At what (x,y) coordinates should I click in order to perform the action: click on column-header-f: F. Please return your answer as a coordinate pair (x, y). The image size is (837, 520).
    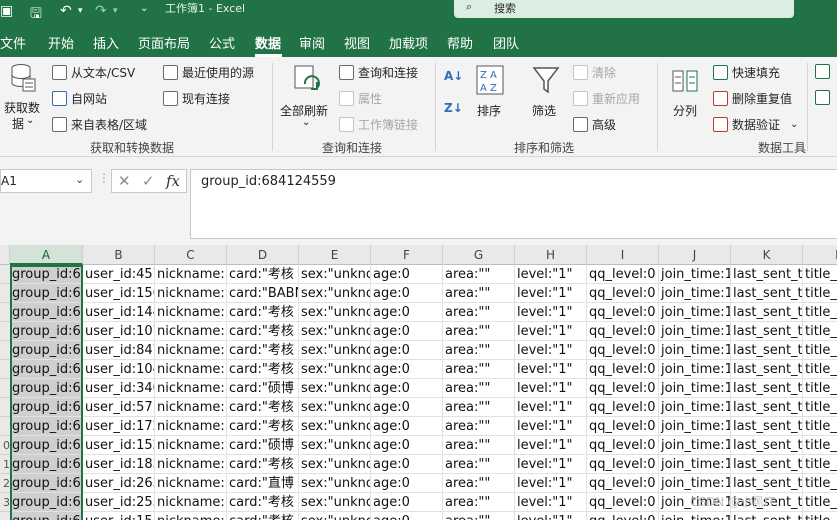
    Looking at the image, I should click on (407, 255).